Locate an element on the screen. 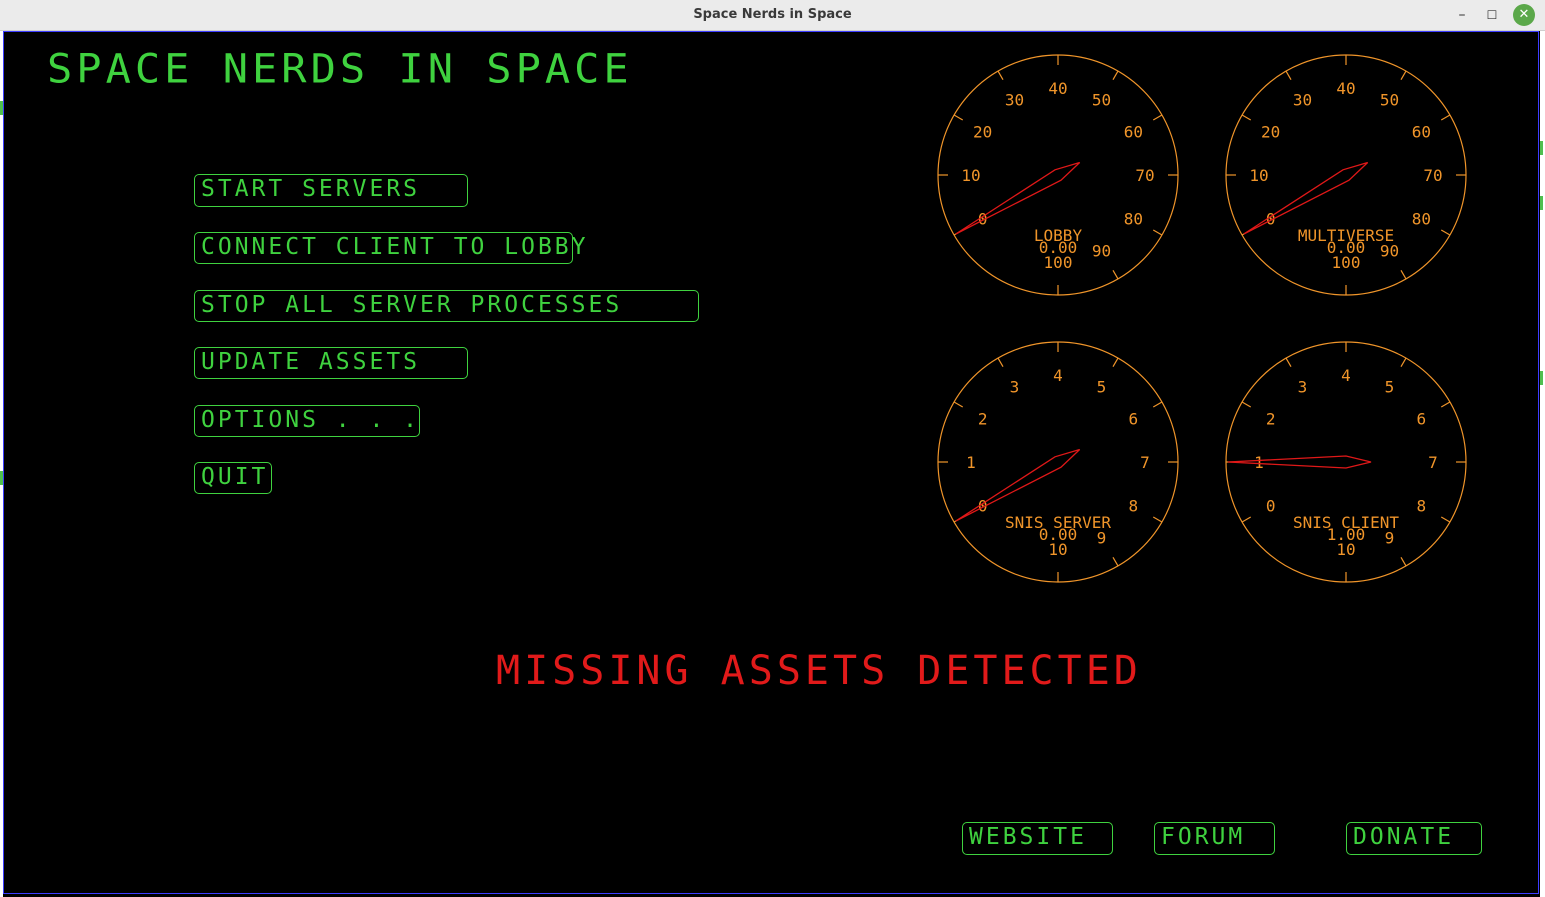  desktop-edge-right is located at coordinates (1542, 464).